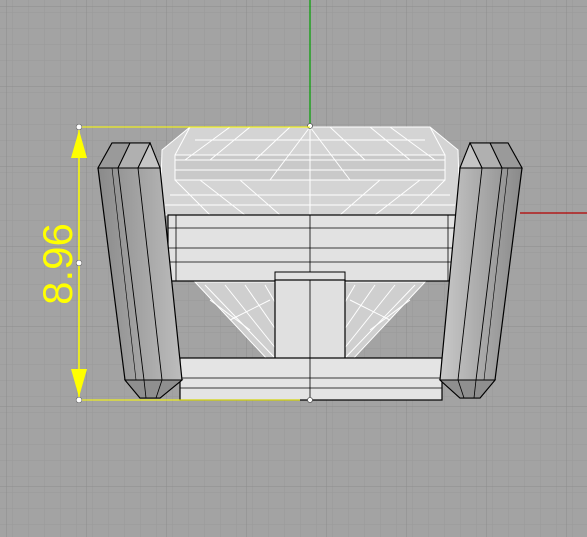  I want to click on lower-gallery-rail, so click(311, 379).